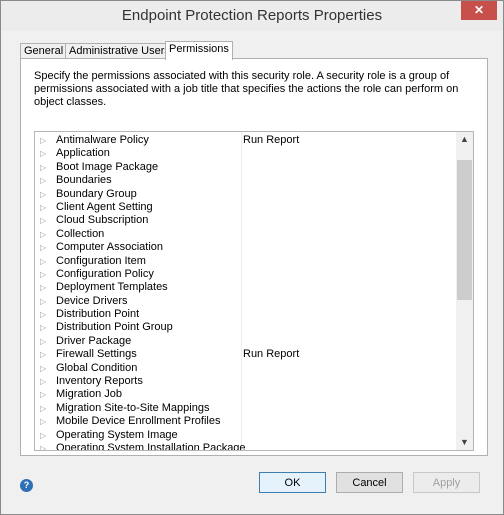  I want to click on scroll-thumb, so click(464, 230).